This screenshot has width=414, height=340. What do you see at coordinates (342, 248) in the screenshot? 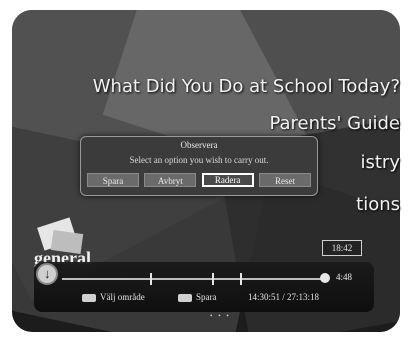
I see `time-remaining-box: 18:42` at bounding box center [342, 248].